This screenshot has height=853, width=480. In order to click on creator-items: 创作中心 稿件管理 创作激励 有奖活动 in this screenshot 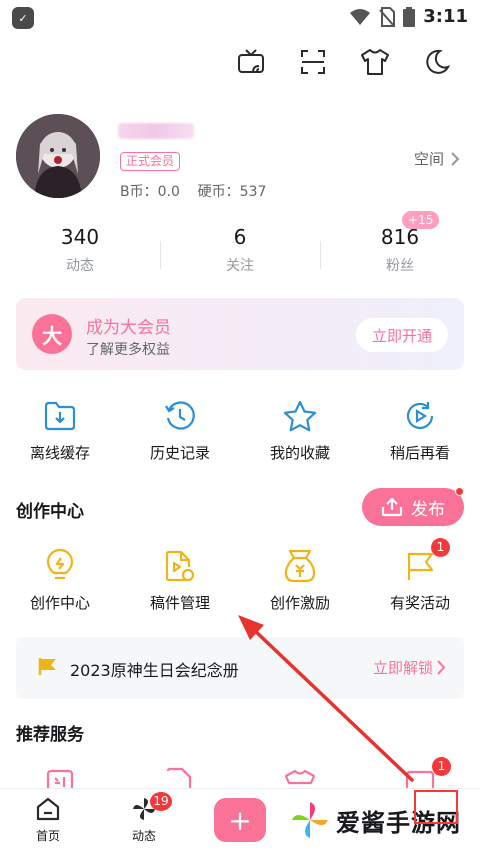, I will do `click(240, 580)`.